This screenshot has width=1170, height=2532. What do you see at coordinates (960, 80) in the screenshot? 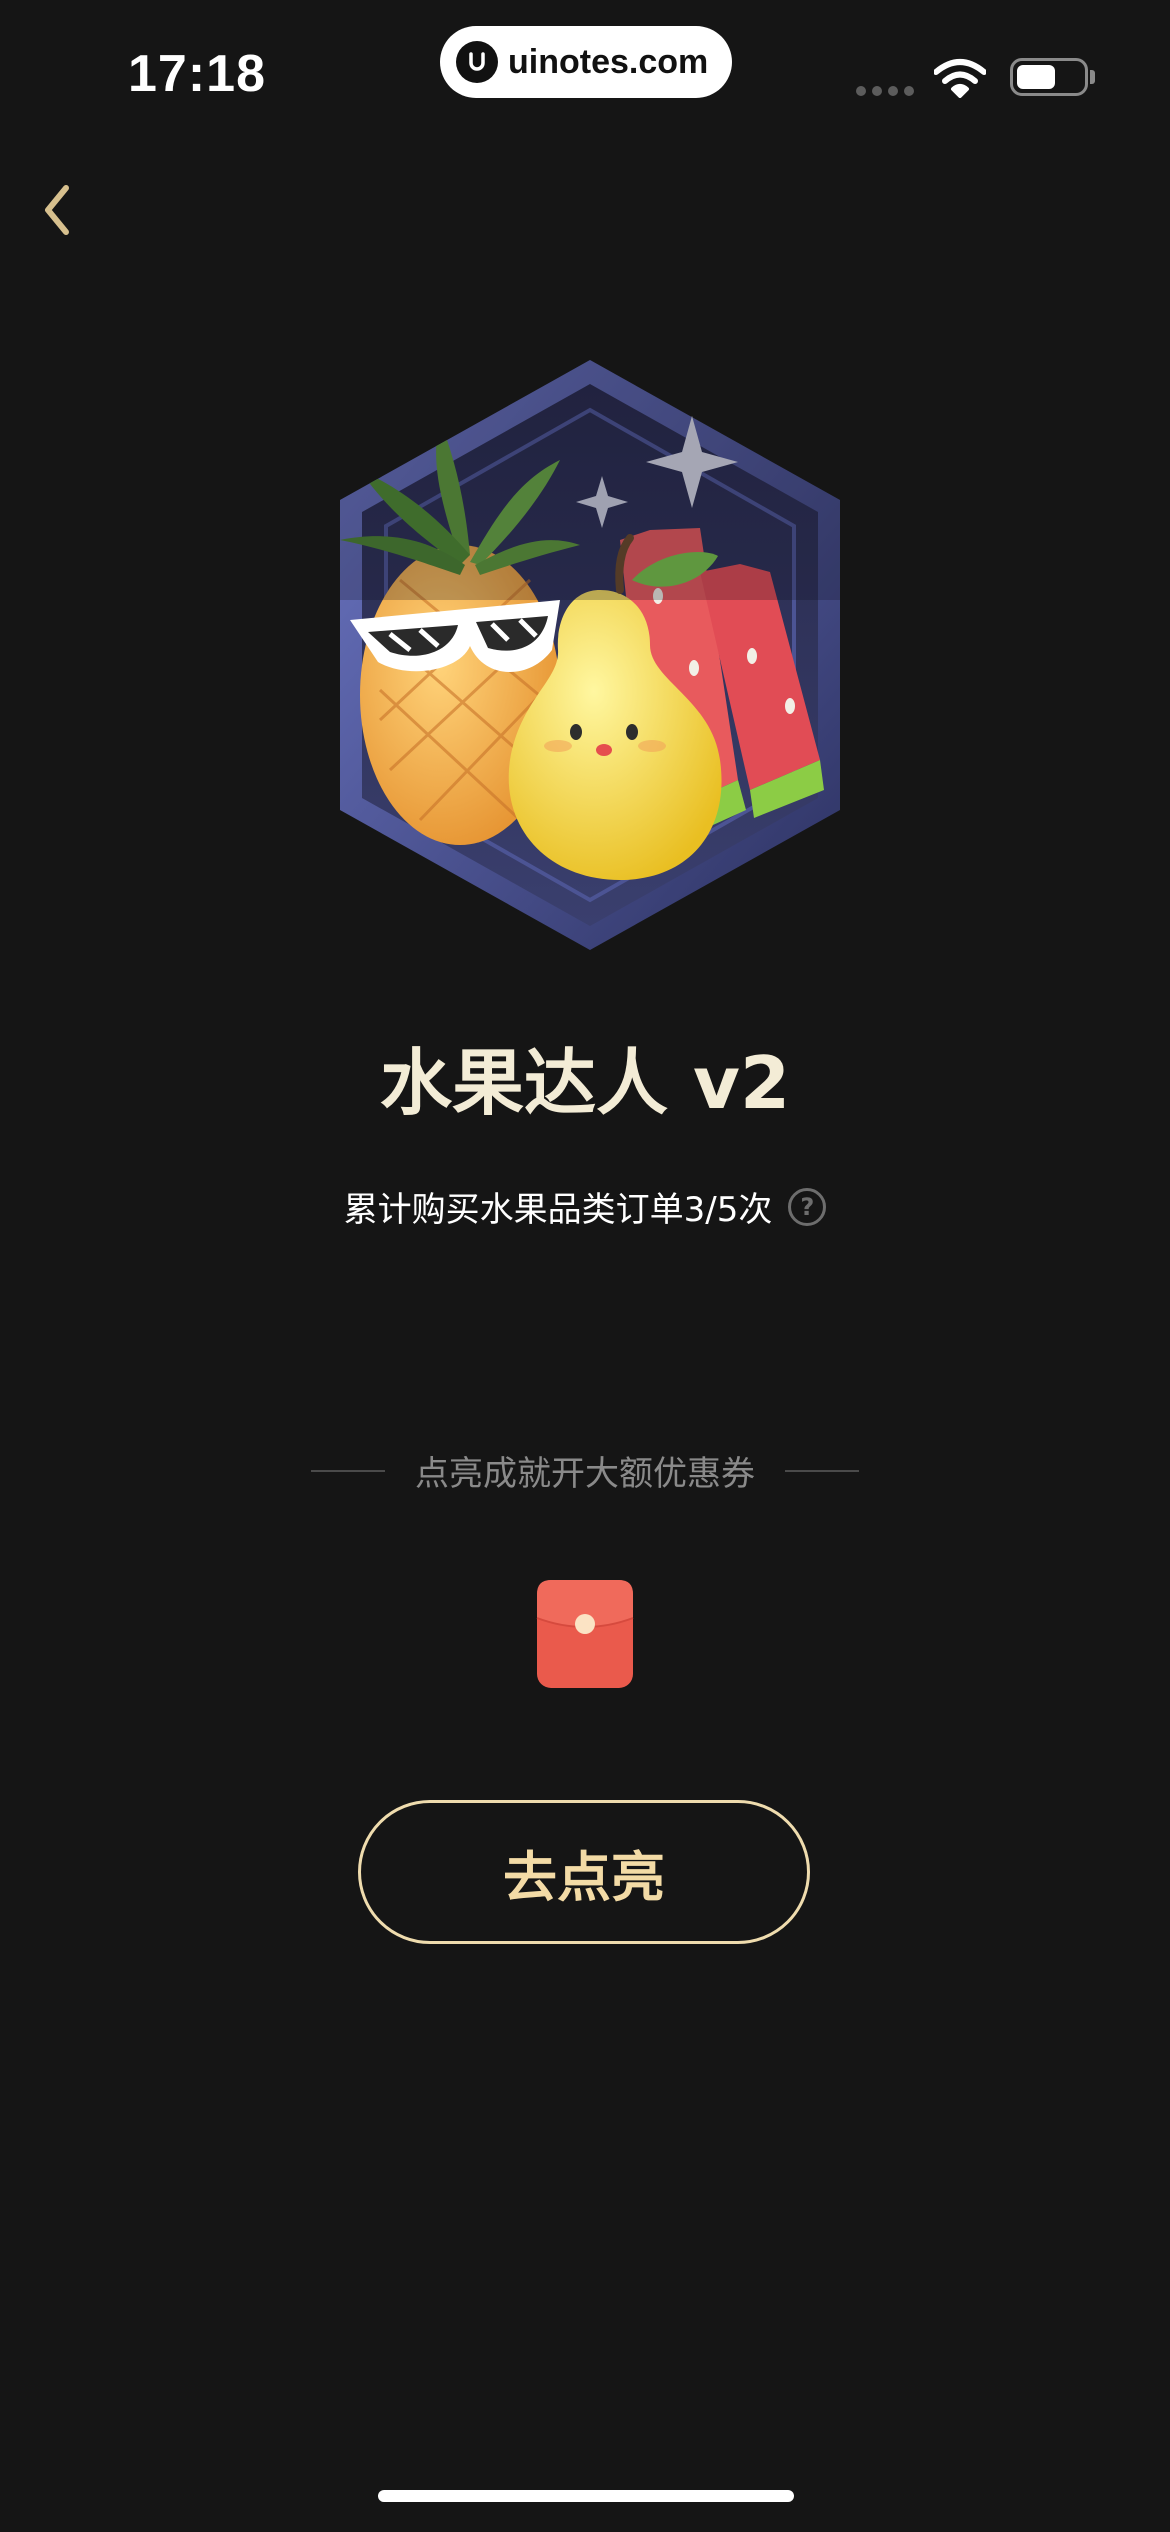
I see `wifi-icon` at bounding box center [960, 80].